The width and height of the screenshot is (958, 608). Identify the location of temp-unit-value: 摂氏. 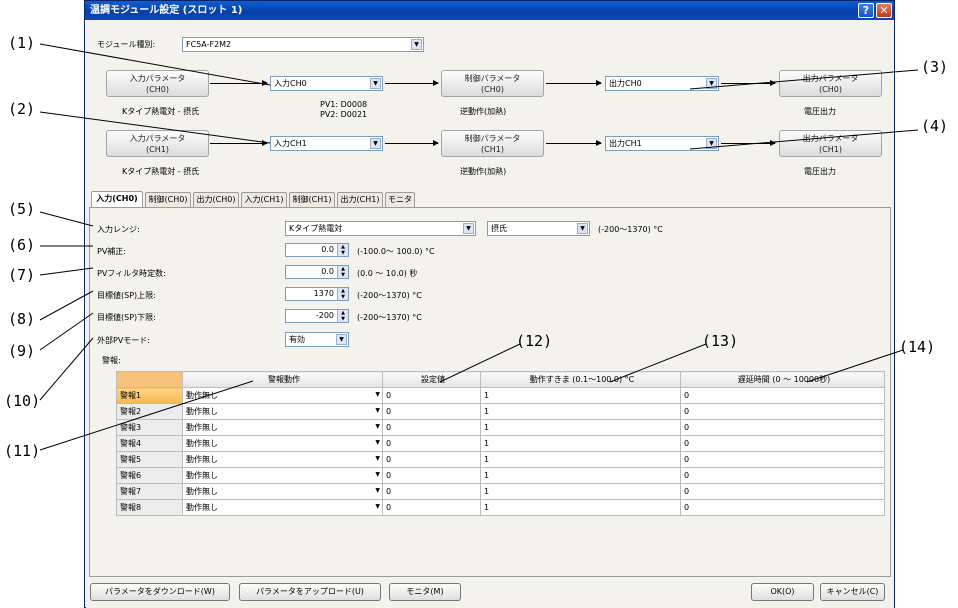
(499, 228).